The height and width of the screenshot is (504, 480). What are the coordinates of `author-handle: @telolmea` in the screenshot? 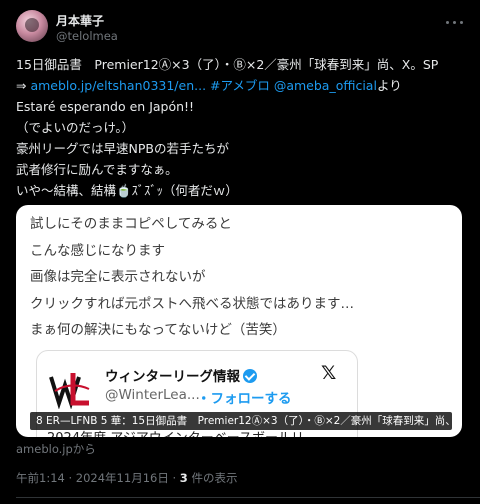 It's located at (87, 36).